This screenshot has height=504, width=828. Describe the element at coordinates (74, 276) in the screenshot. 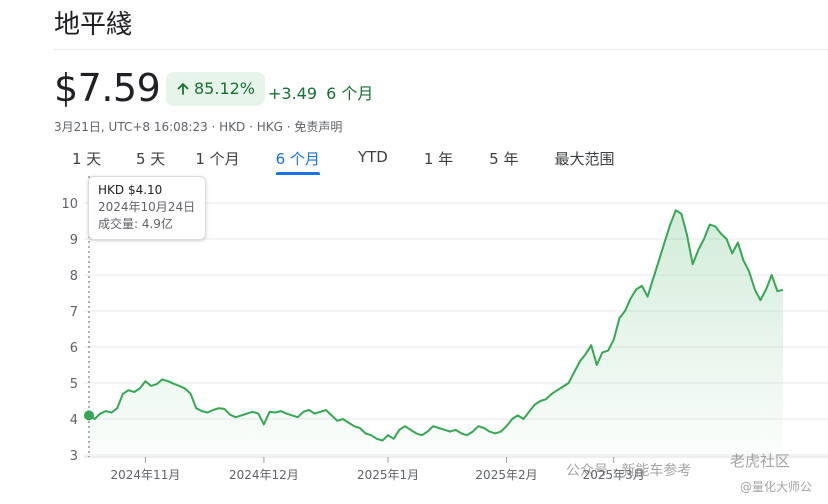

I see `y-tick-label: 8` at that location.